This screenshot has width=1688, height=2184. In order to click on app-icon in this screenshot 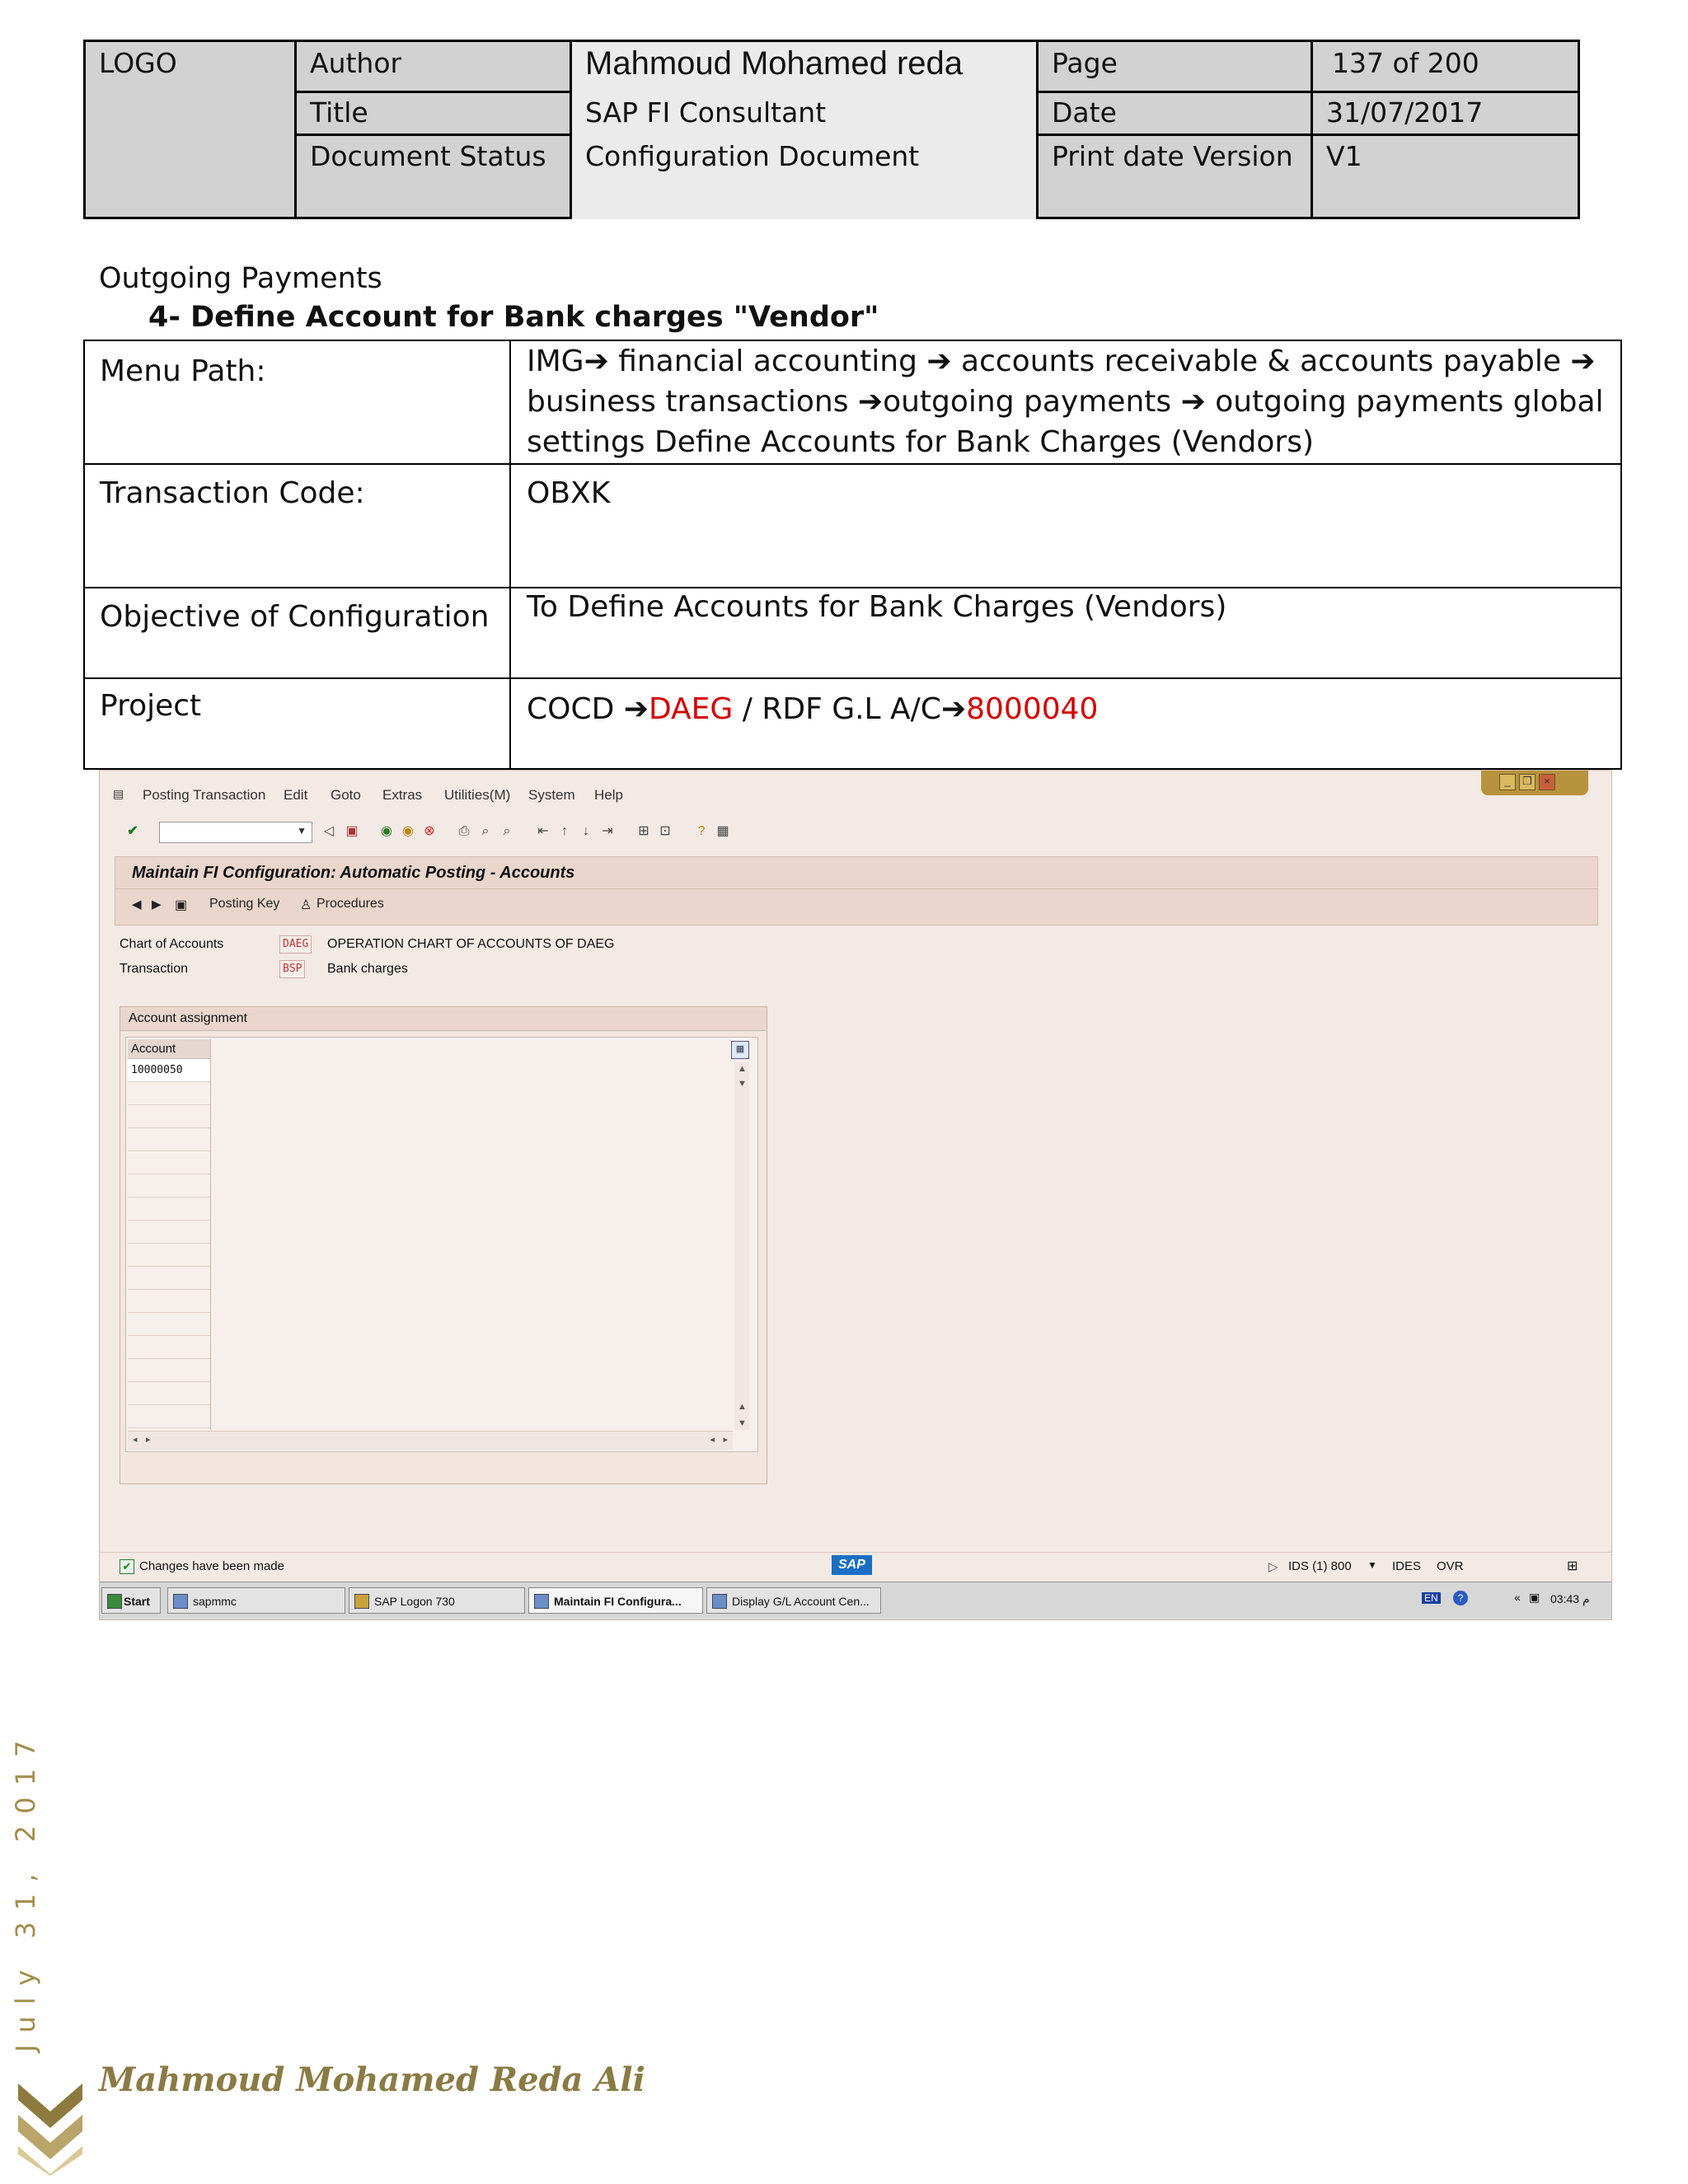, I will do `click(181, 1601)`.